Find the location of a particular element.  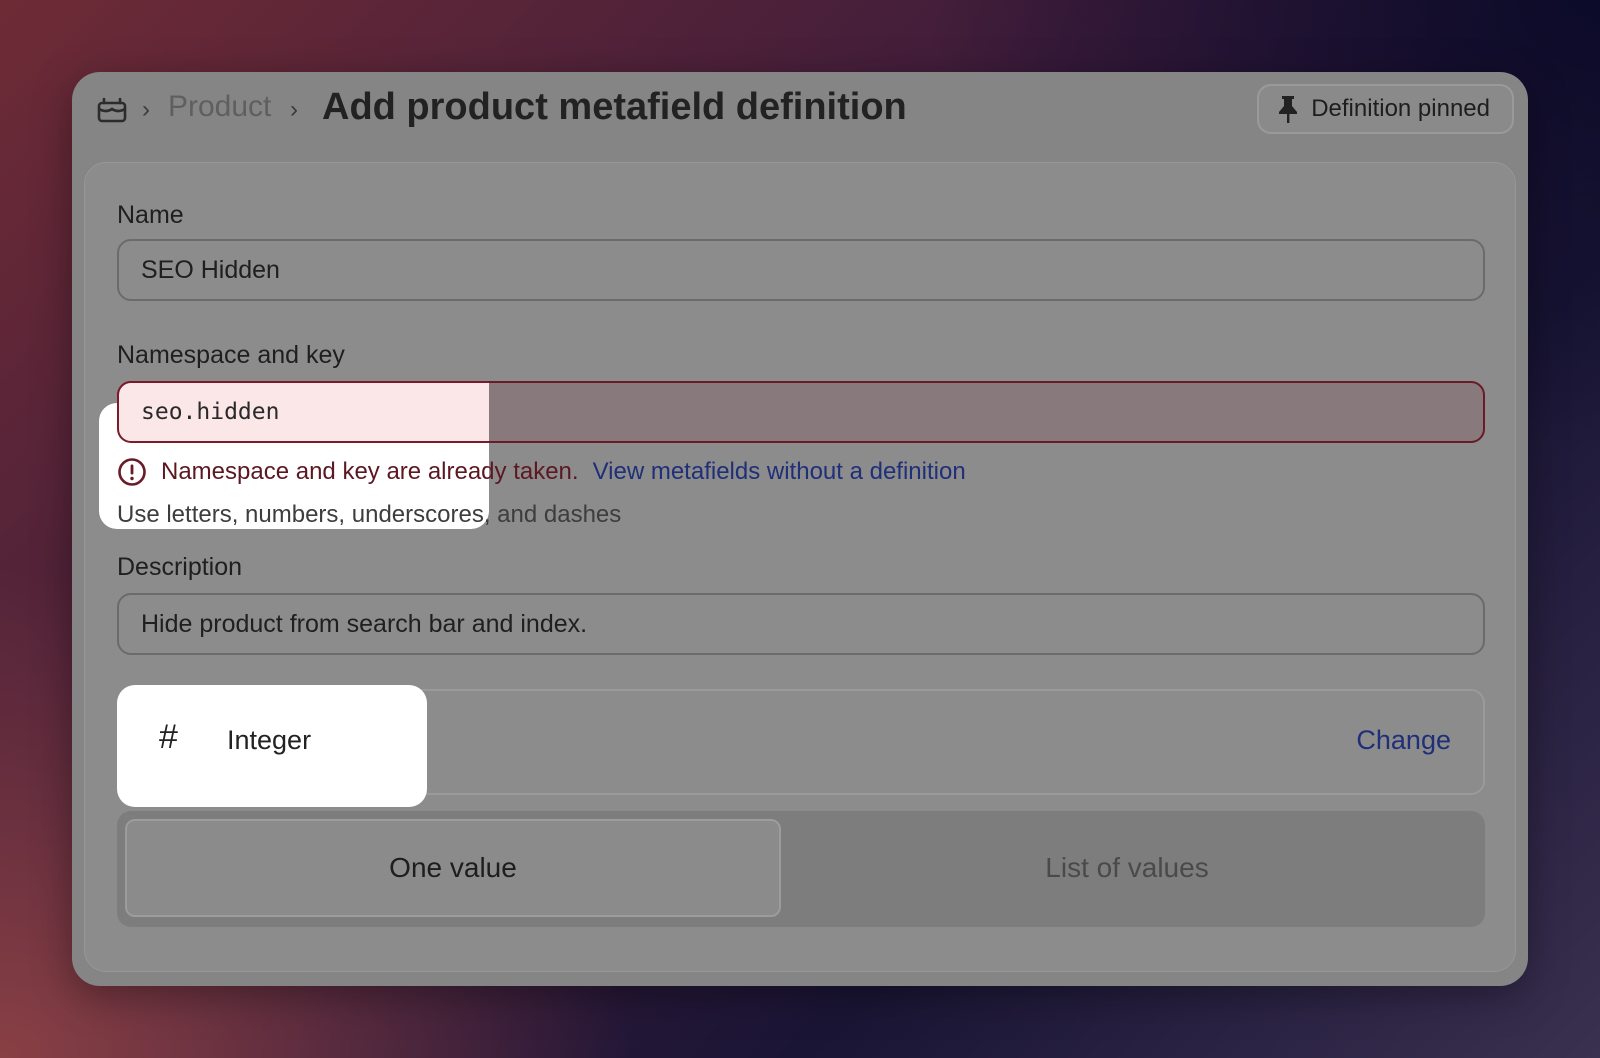

description-field: Hide product from search bar and index. is located at coordinates (801, 624).